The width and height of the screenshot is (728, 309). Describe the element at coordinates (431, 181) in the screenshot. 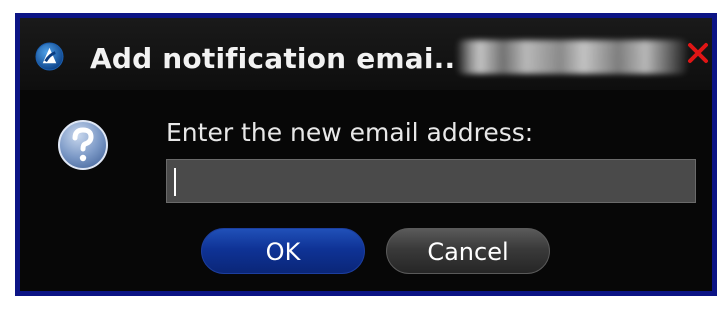

I see `email-input` at that location.